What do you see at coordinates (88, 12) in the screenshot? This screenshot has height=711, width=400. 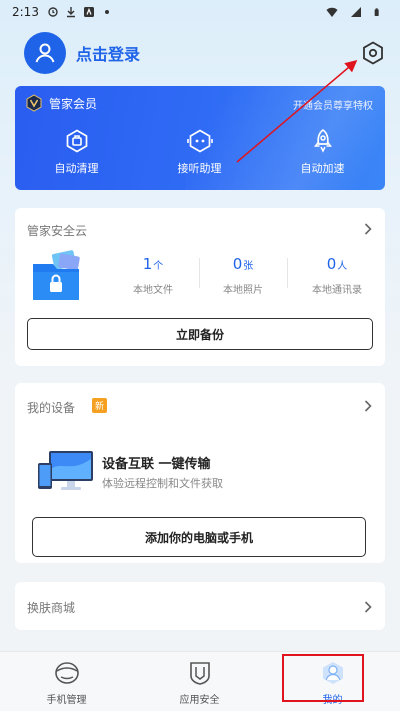 I see `app-icon` at bounding box center [88, 12].